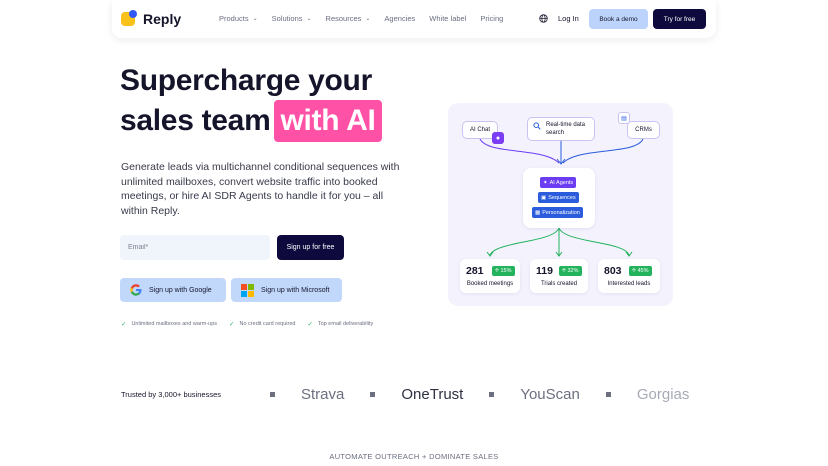 The width and height of the screenshot is (828, 466). What do you see at coordinates (180, 290) in the screenshot?
I see `google-signup-label: Sign up with Google` at bounding box center [180, 290].